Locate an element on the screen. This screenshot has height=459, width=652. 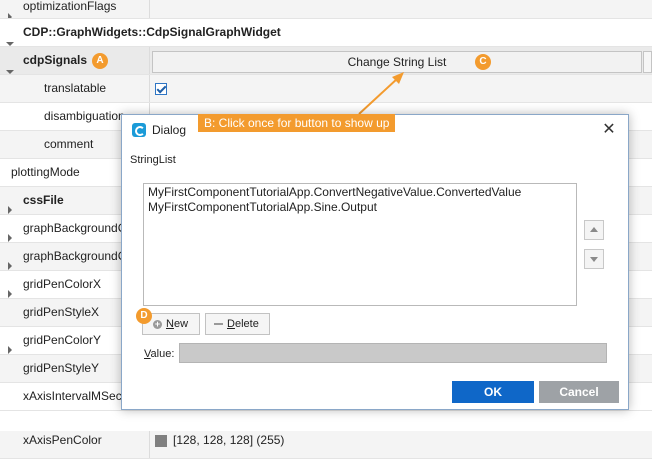
callout-b-label: B: Click once for button to show up is located at coordinates (297, 123).